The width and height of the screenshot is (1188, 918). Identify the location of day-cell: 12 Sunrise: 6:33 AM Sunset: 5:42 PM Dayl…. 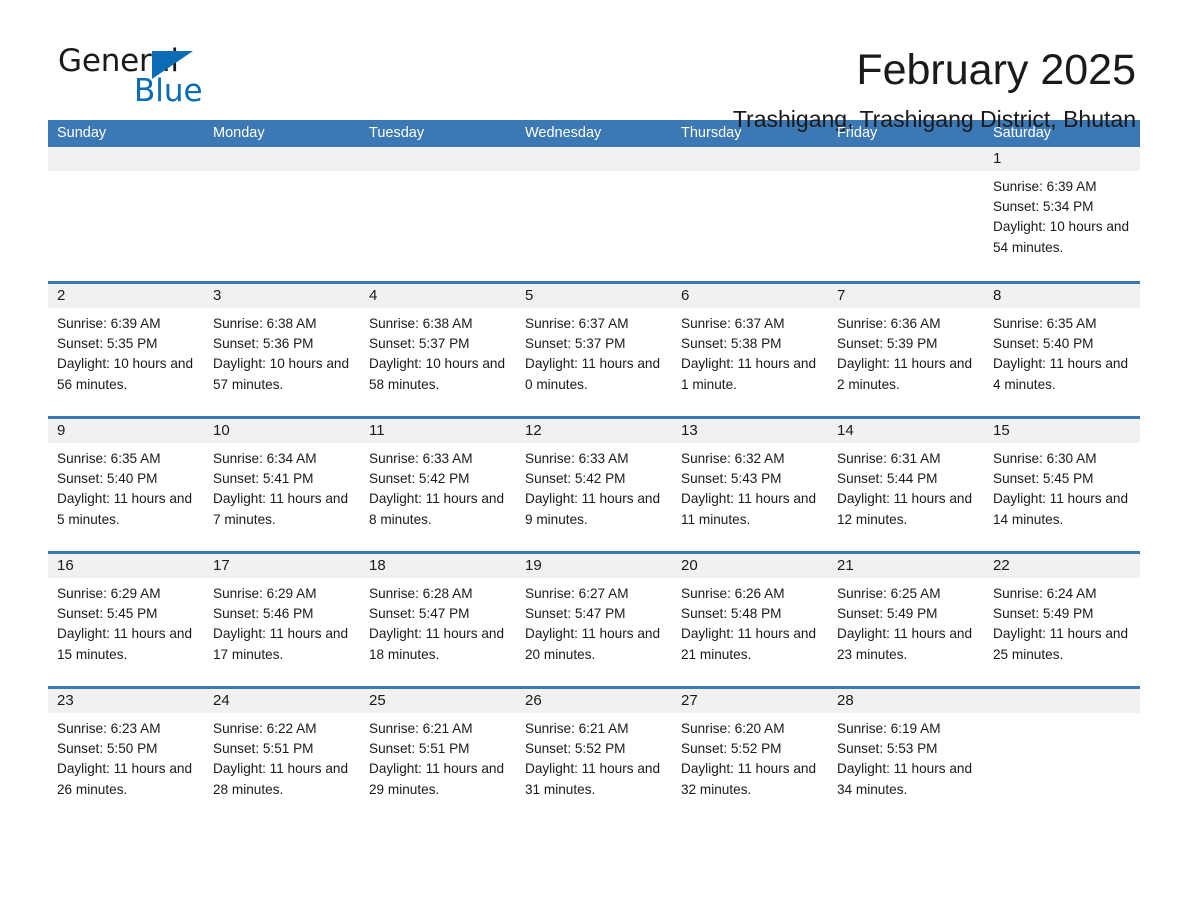
(594, 485).